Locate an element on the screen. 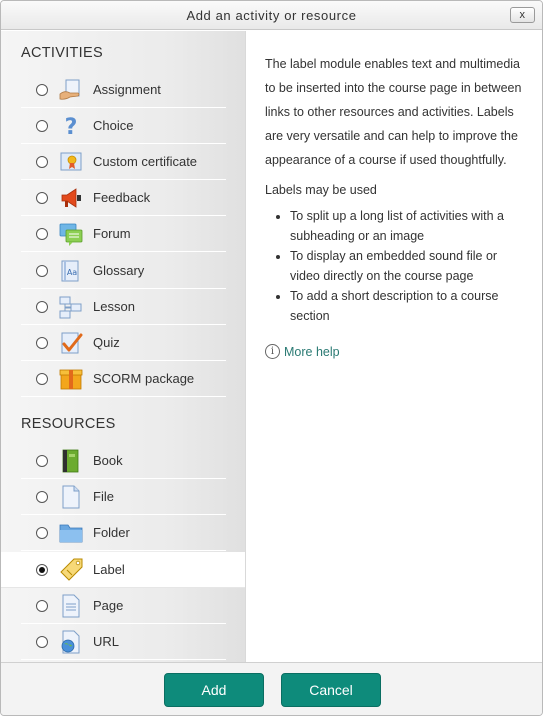 This screenshot has height=716, width=543. certificate-icon is located at coordinates (71, 161).